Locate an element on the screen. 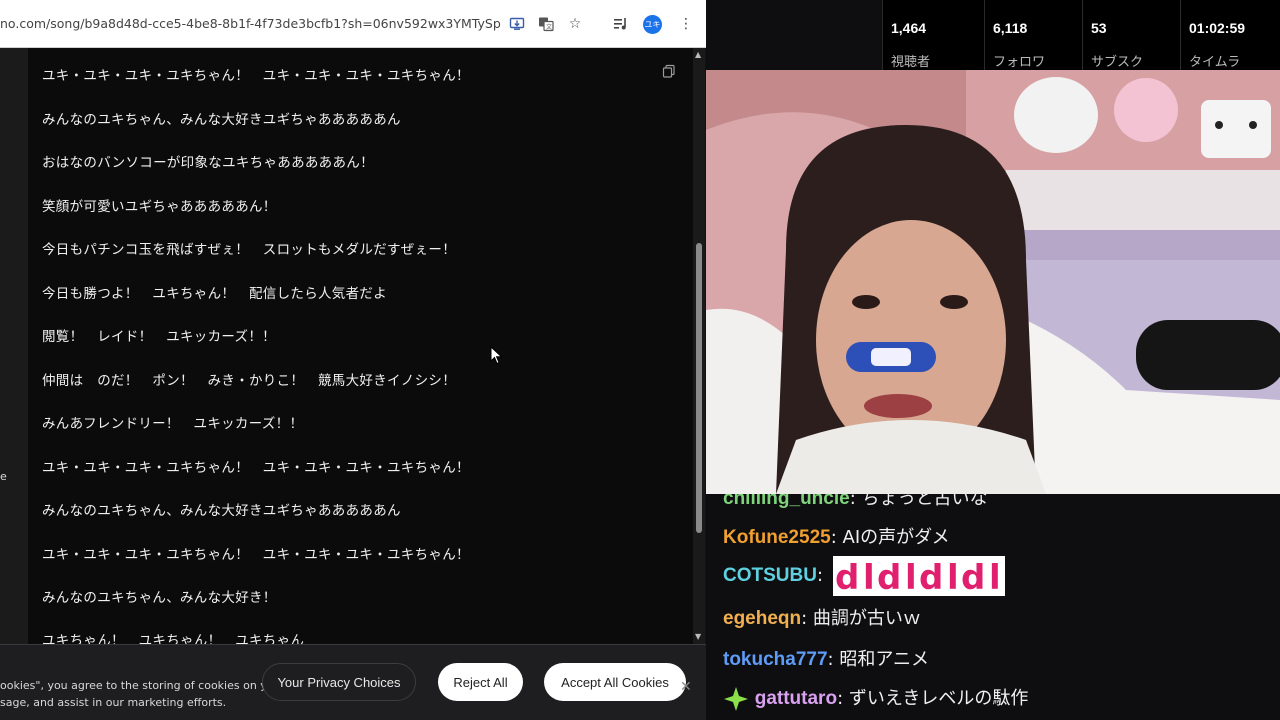 The image size is (1280, 720). chat-message: Kofune2525: AIの声がダメ is located at coordinates (836, 537).